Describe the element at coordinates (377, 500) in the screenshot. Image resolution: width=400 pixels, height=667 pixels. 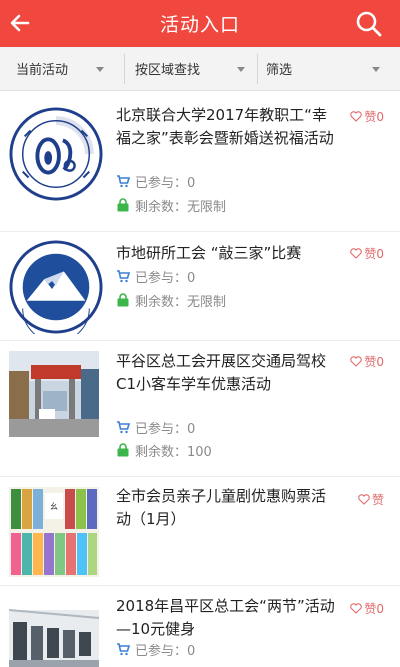
I see `like-count: 赞` at that location.